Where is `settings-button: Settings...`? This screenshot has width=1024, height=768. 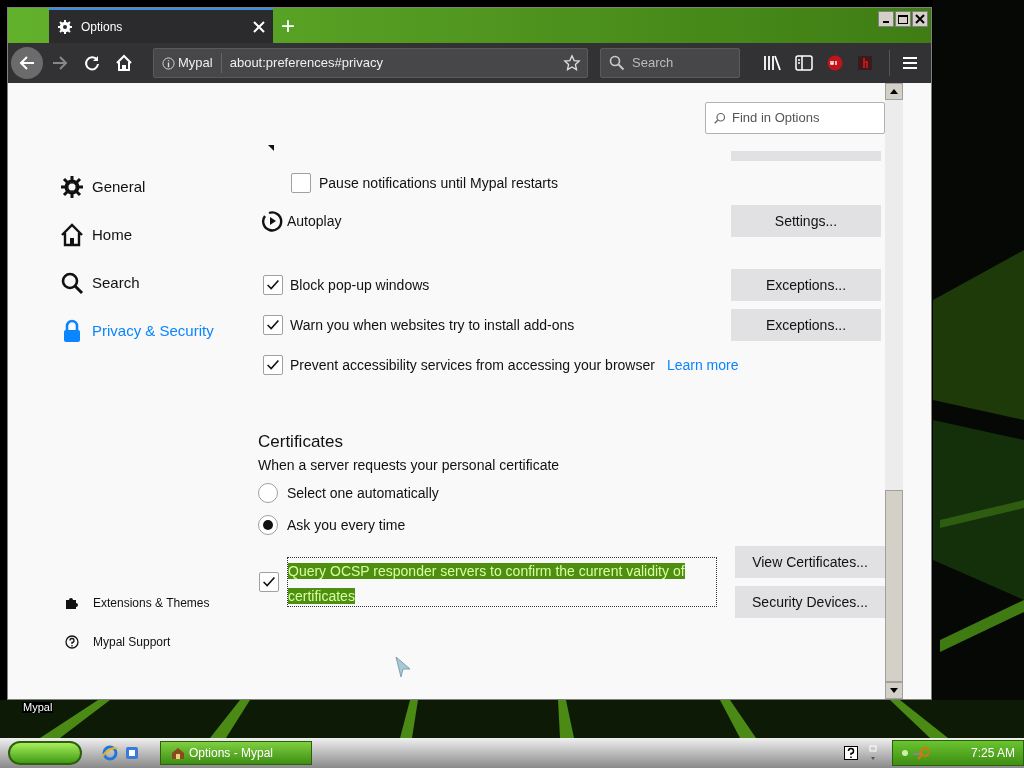 settings-button: Settings... is located at coordinates (806, 221).